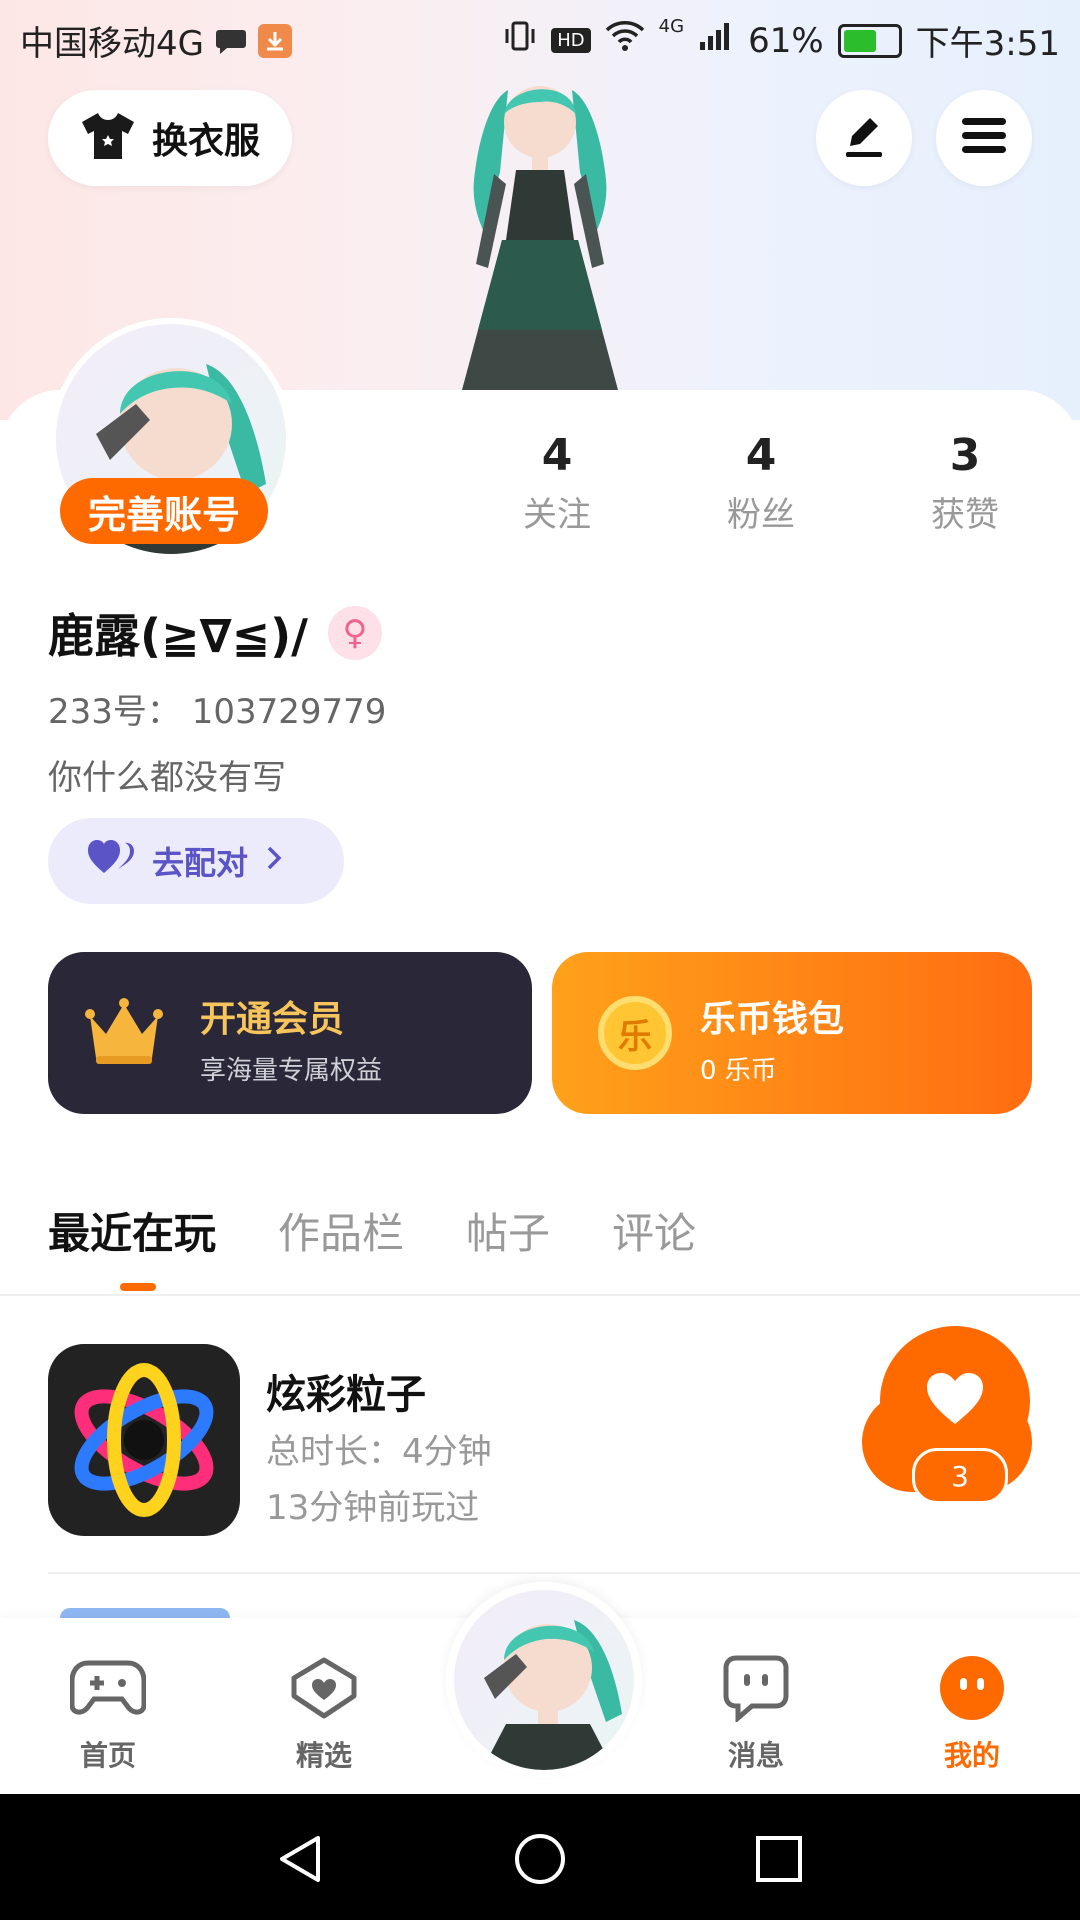  I want to click on nav-home-label: 首页, so click(107, 1755).